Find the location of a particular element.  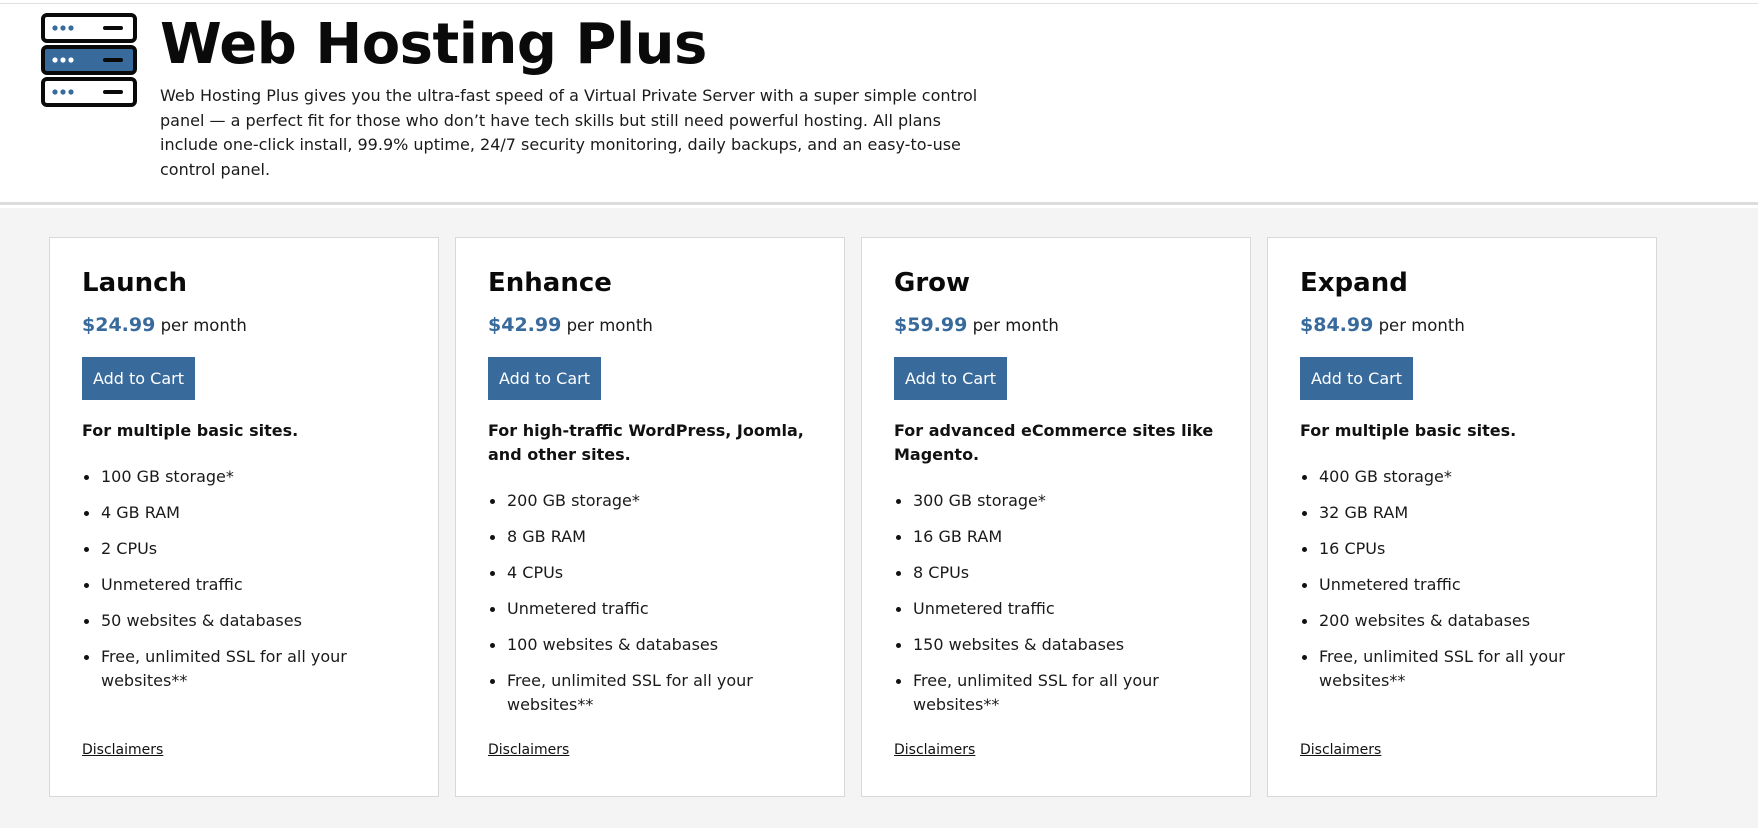

feature-item: 8 CPUs is located at coordinates (1059, 573).